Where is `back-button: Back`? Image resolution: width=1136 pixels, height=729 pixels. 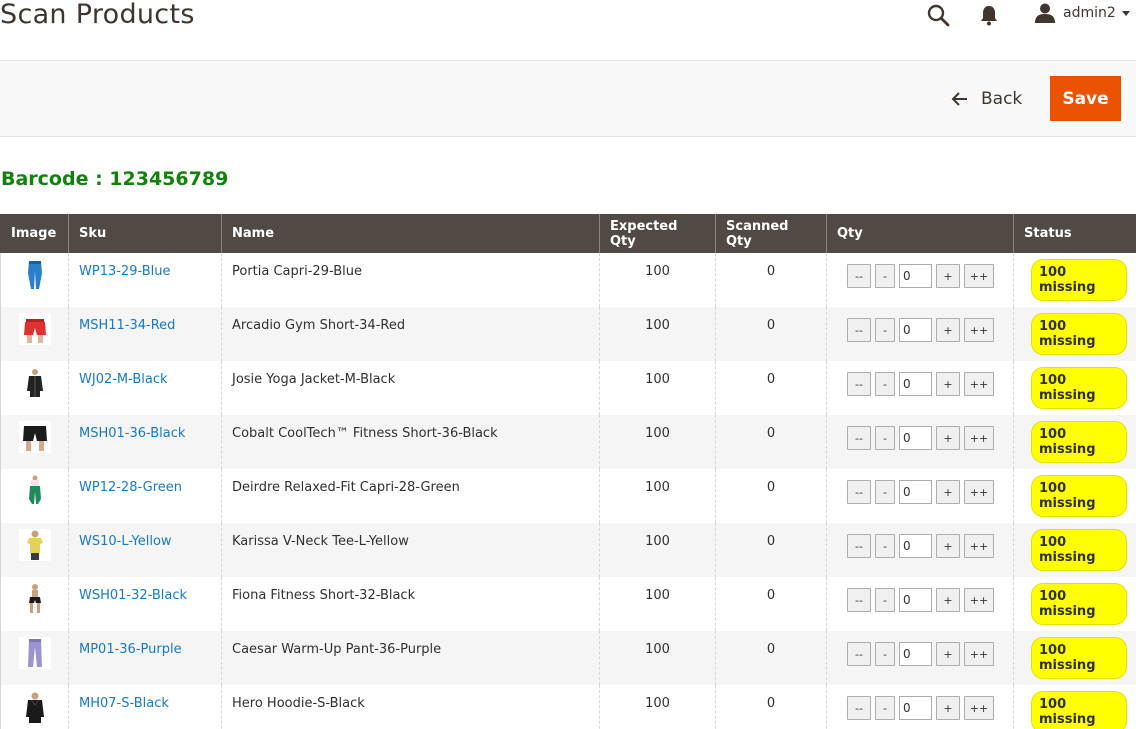
back-button: Back is located at coordinates (986, 99).